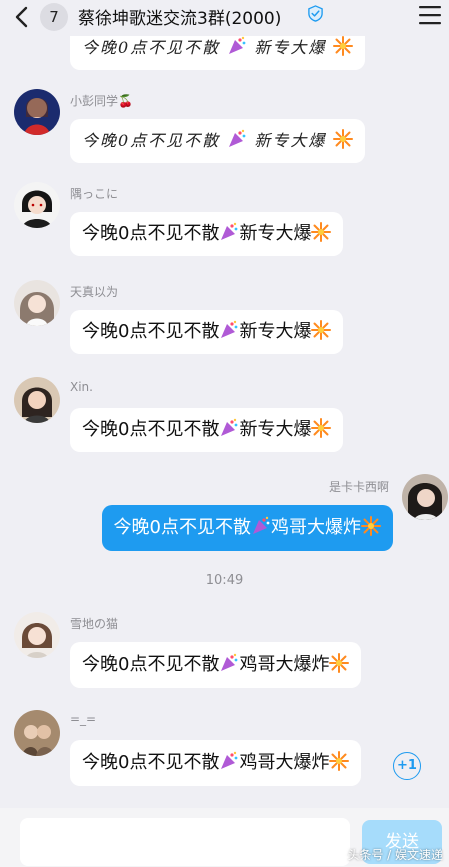 Image resolution: width=449 pixels, height=867 pixels. Describe the element at coordinates (94, 624) in the screenshot. I see `sender-name: 雪地の猫` at that location.